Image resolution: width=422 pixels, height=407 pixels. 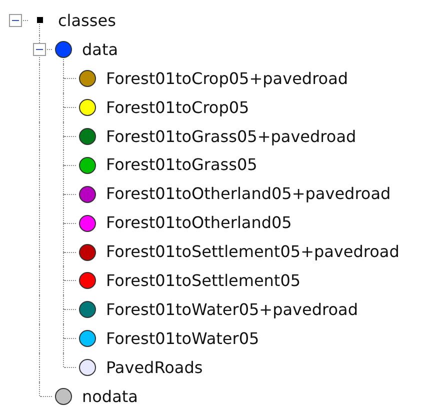 I want to click on tree-item-label: data, so click(x=100, y=49).